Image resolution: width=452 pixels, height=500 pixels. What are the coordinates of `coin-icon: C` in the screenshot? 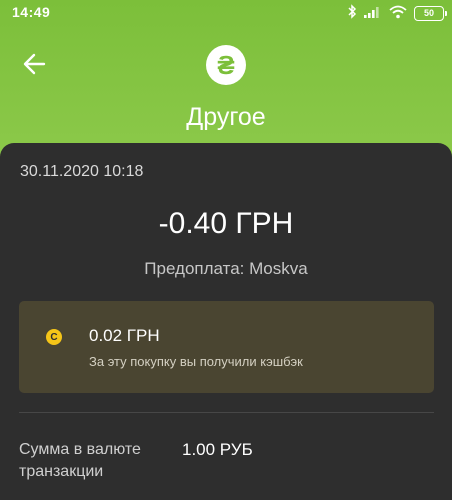 It's located at (54, 337).